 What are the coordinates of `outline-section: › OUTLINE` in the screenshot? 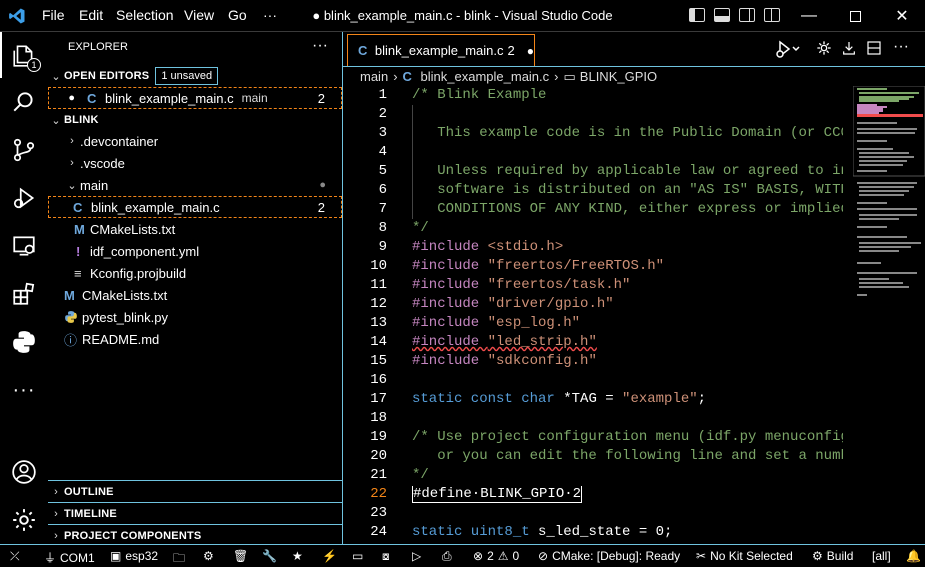 It's located at (195, 491).